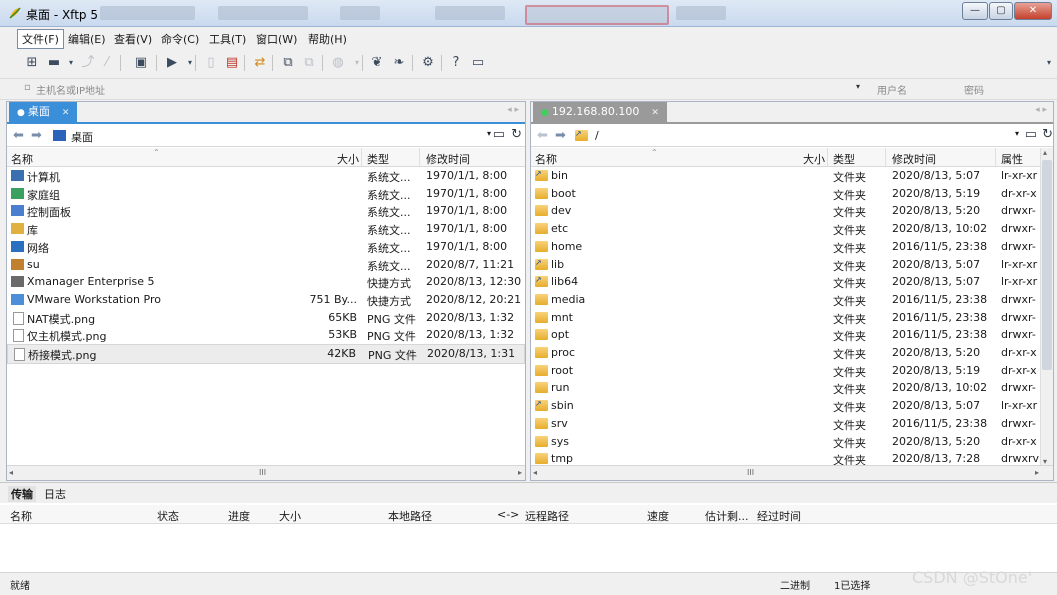 This screenshot has width=1057, height=595. Describe the element at coordinates (266, 247) in the screenshot. I see `table-row: 网络 系统文... 1970/1/1, 8:00` at that location.